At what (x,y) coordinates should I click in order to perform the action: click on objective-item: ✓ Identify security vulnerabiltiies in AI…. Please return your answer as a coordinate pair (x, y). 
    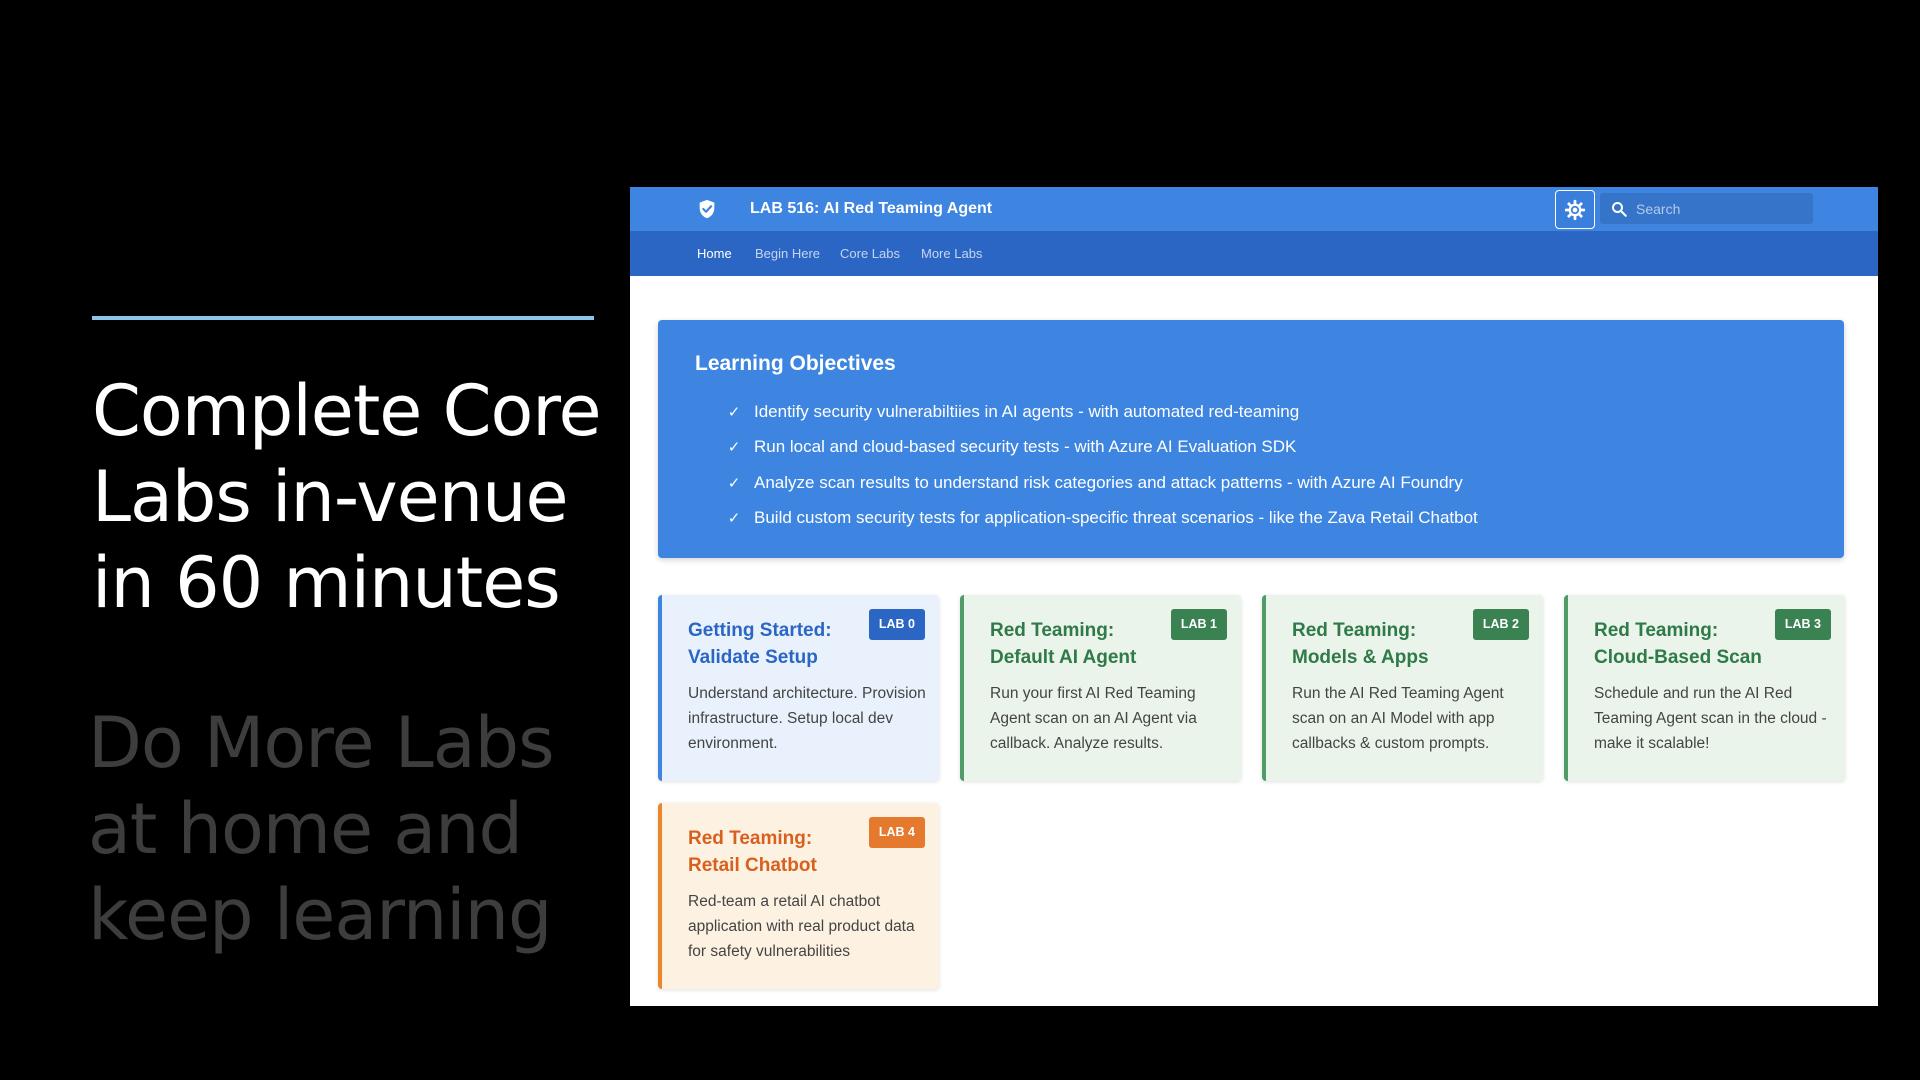
    Looking at the image, I should click on (1102, 412).